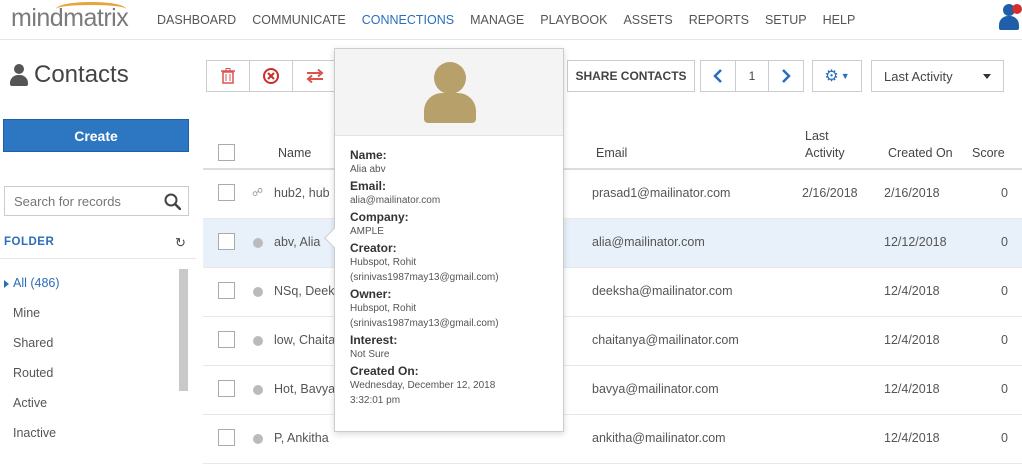  Describe the element at coordinates (302, 193) in the screenshot. I see `cell-name: hub2, hub` at that location.